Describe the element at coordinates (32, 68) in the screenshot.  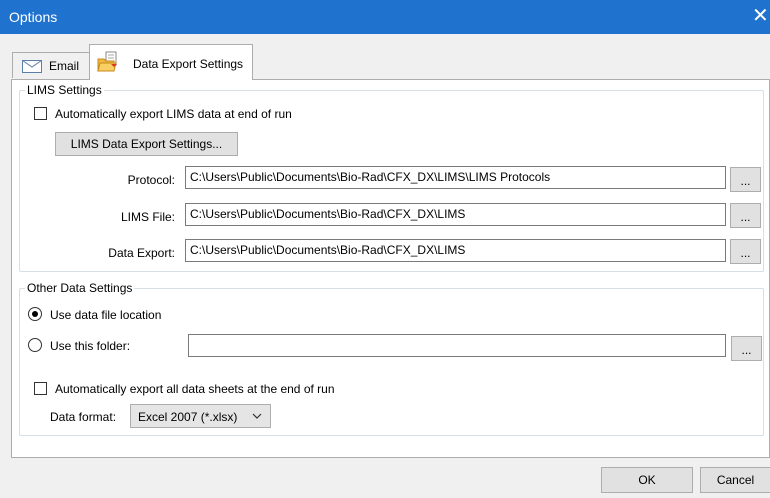
I see `envelope-icon` at that location.